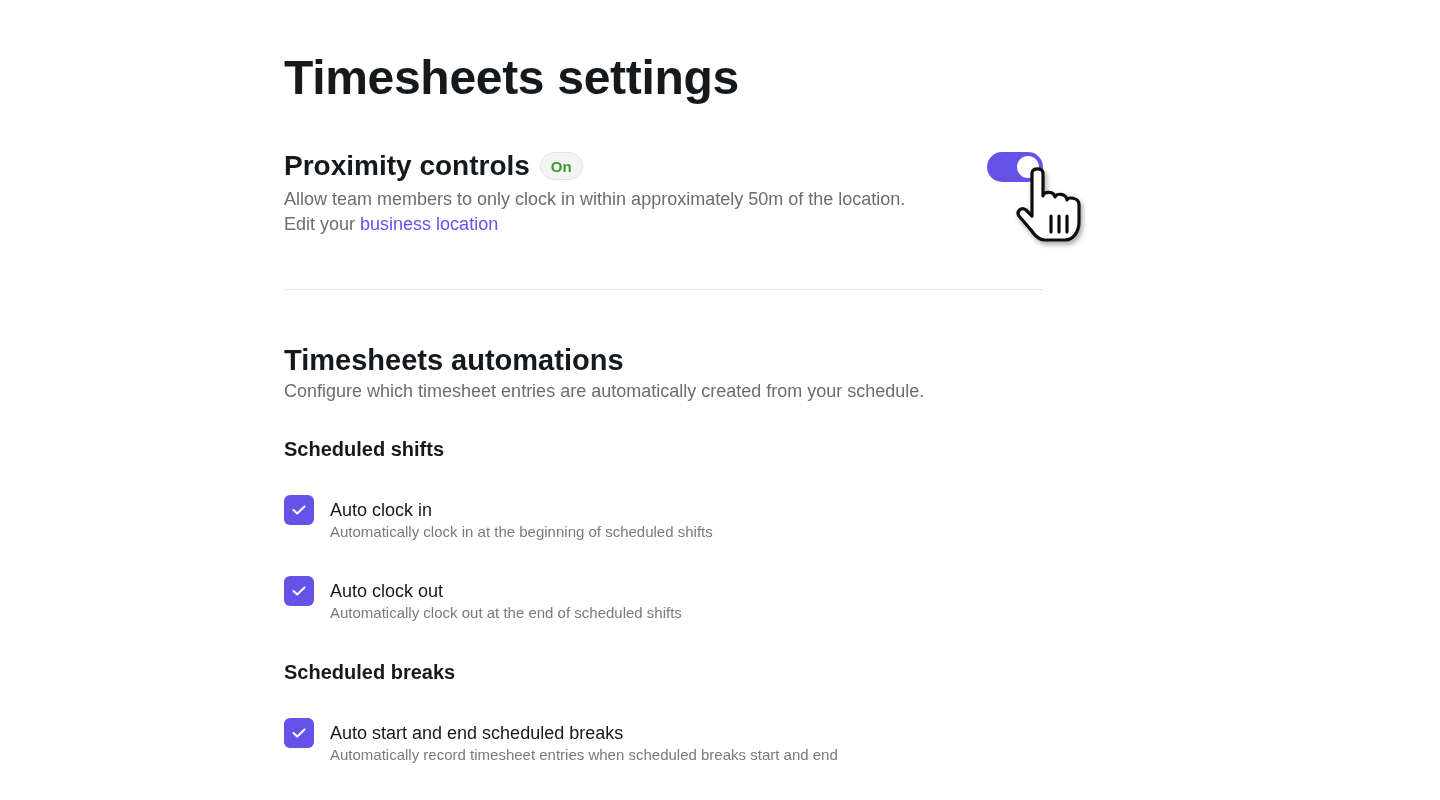 The image size is (1440, 800). What do you see at coordinates (477, 733) in the screenshot?
I see `option-label: Auto start and end scheduled breaks` at bounding box center [477, 733].